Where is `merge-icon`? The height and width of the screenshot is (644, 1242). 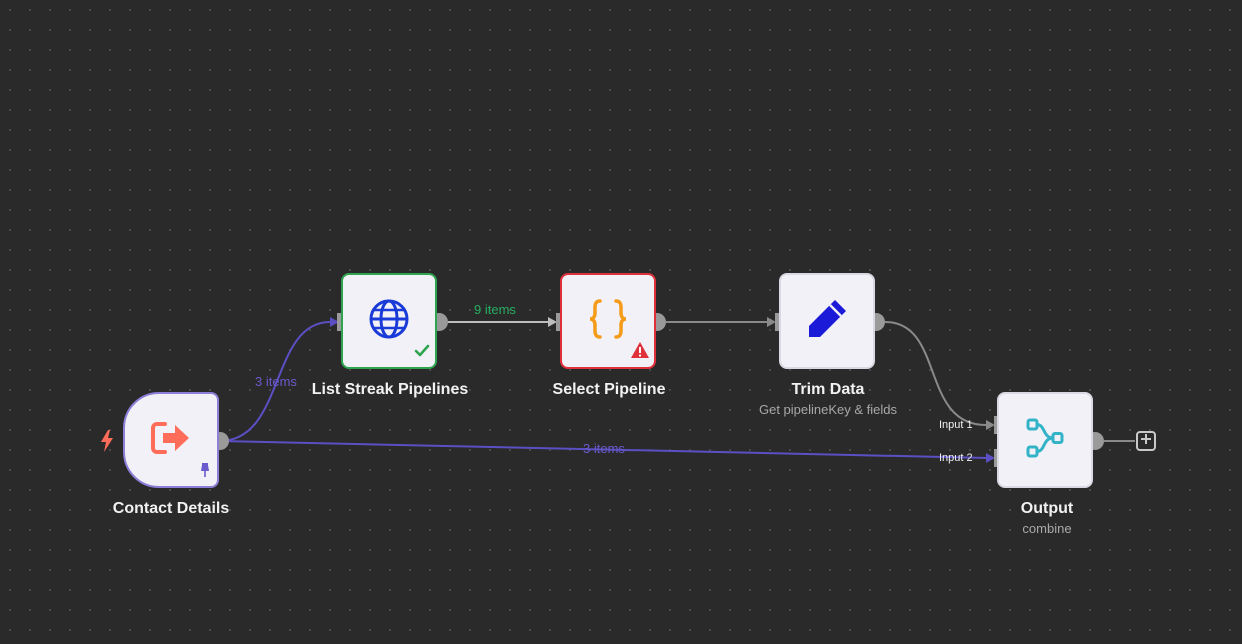 merge-icon is located at coordinates (1045, 440).